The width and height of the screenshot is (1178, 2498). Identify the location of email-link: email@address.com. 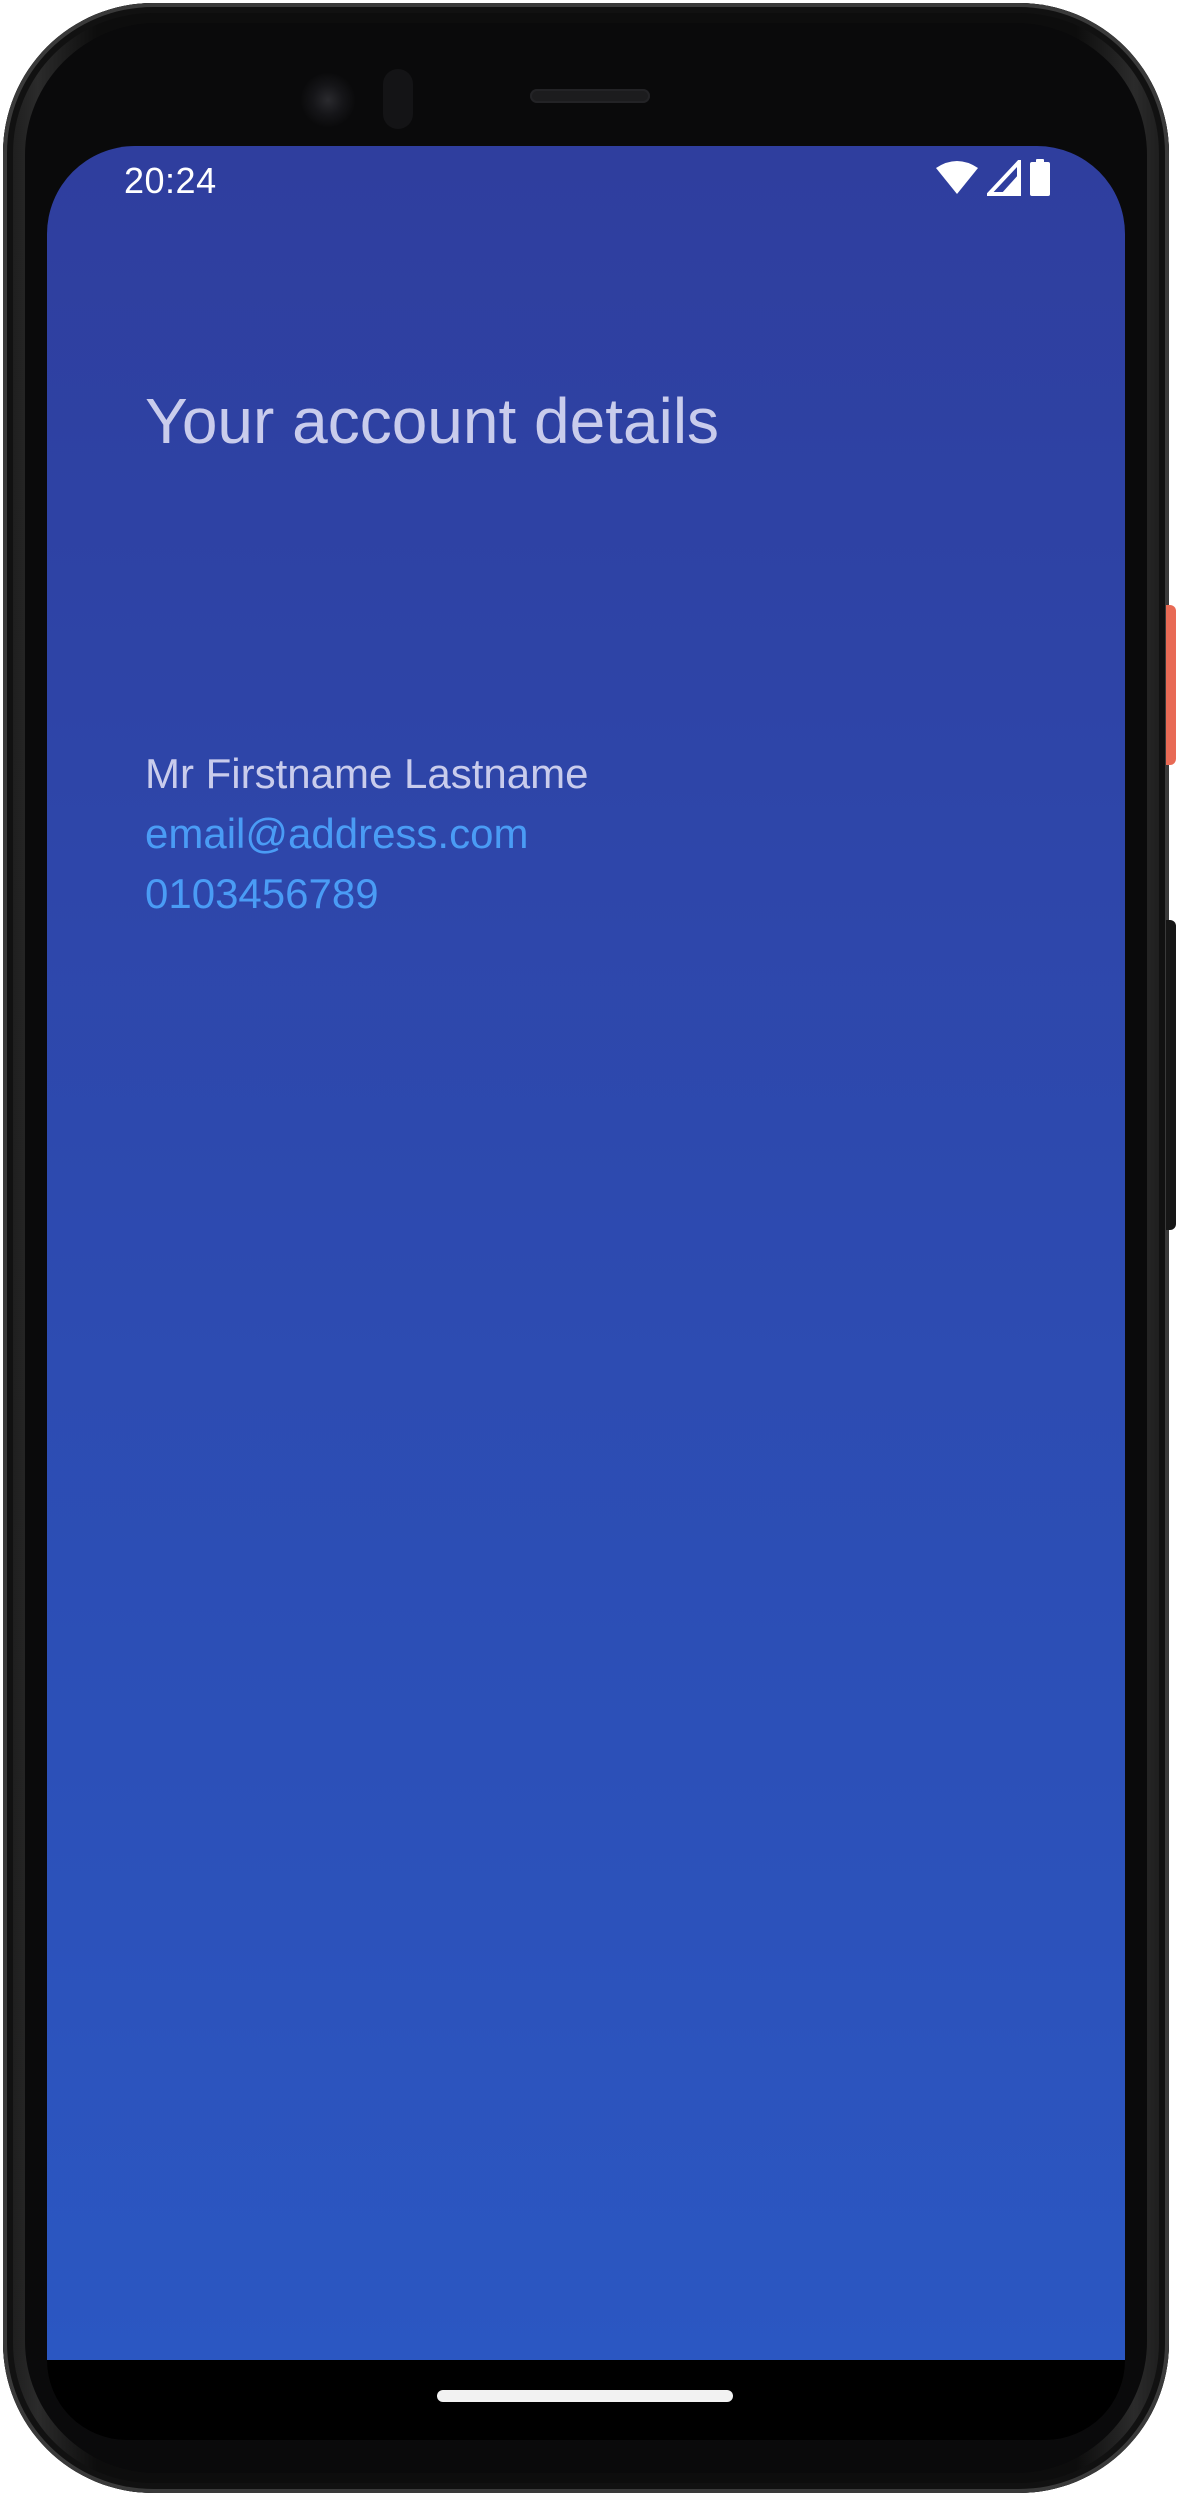
(585, 834).